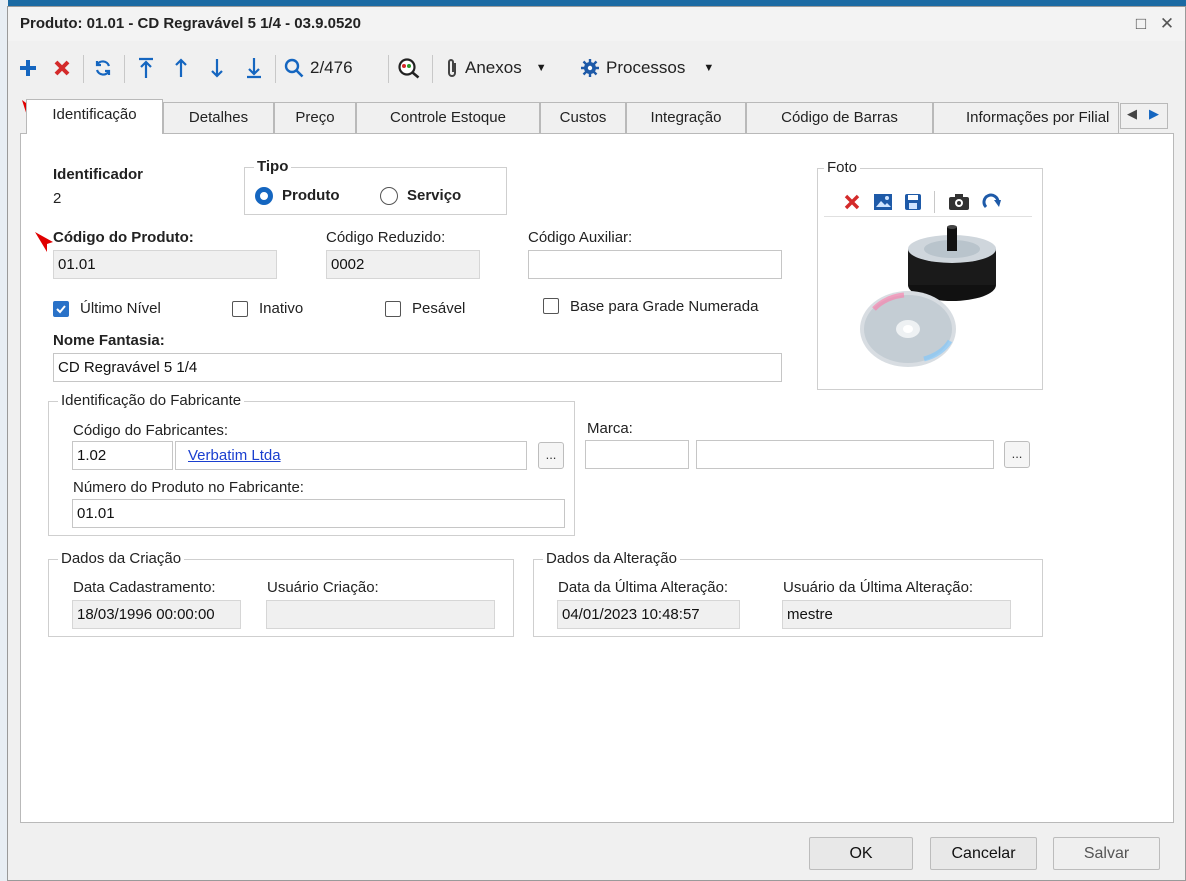 The height and width of the screenshot is (881, 1186). Describe the element at coordinates (551, 306) in the screenshot. I see `base-grade-checkbox` at that location.